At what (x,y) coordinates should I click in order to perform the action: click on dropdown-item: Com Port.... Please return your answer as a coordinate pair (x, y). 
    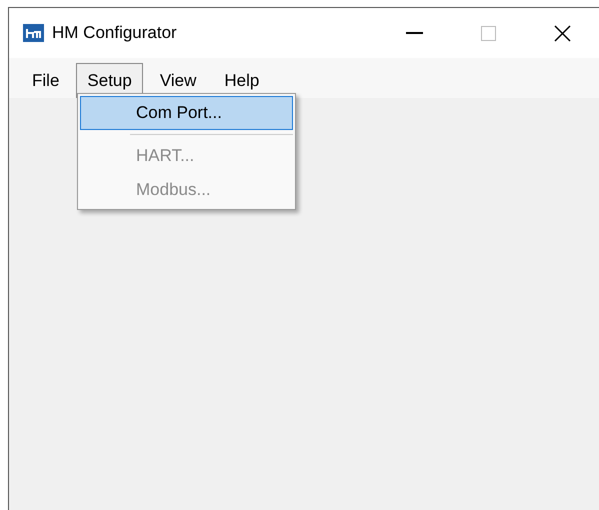
    Looking at the image, I should click on (186, 113).